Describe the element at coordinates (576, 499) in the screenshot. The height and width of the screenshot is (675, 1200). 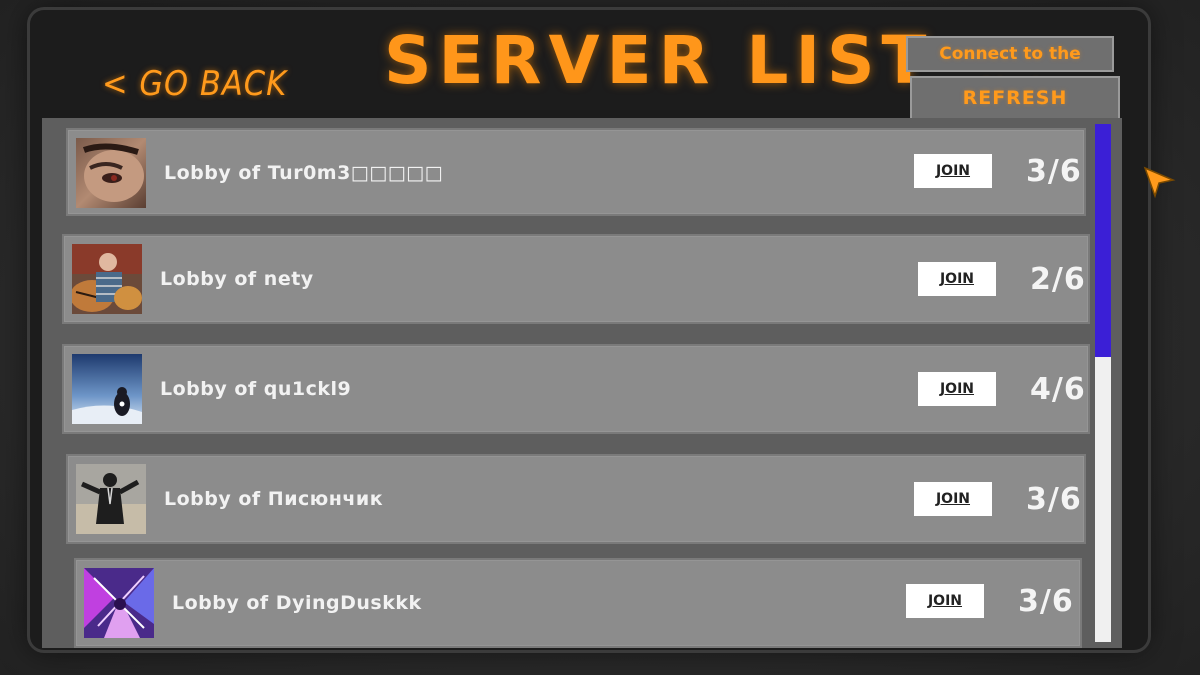
I see `lobby-row: Lobby of Писюнчик JOIN 3/6` at that location.